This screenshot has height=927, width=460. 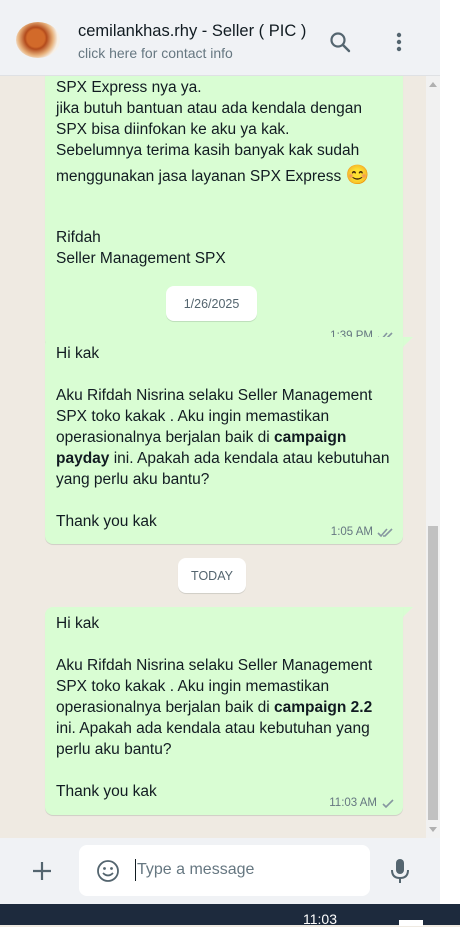 What do you see at coordinates (42, 871) in the screenshot?
I see `plus-icon` at bounding box center [42, 871].